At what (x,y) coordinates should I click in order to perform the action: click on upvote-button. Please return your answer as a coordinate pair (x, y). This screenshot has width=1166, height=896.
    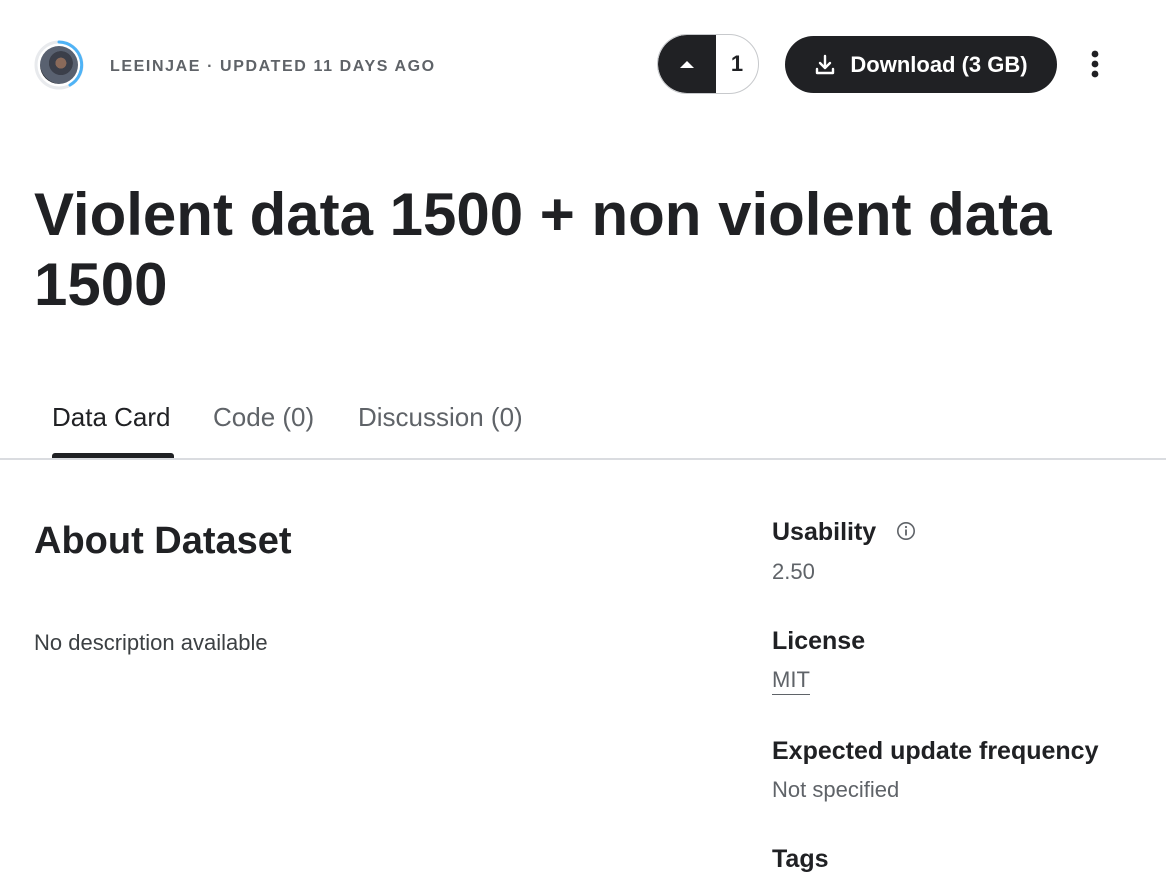
    Looking at the image, I should click on (687, 64).